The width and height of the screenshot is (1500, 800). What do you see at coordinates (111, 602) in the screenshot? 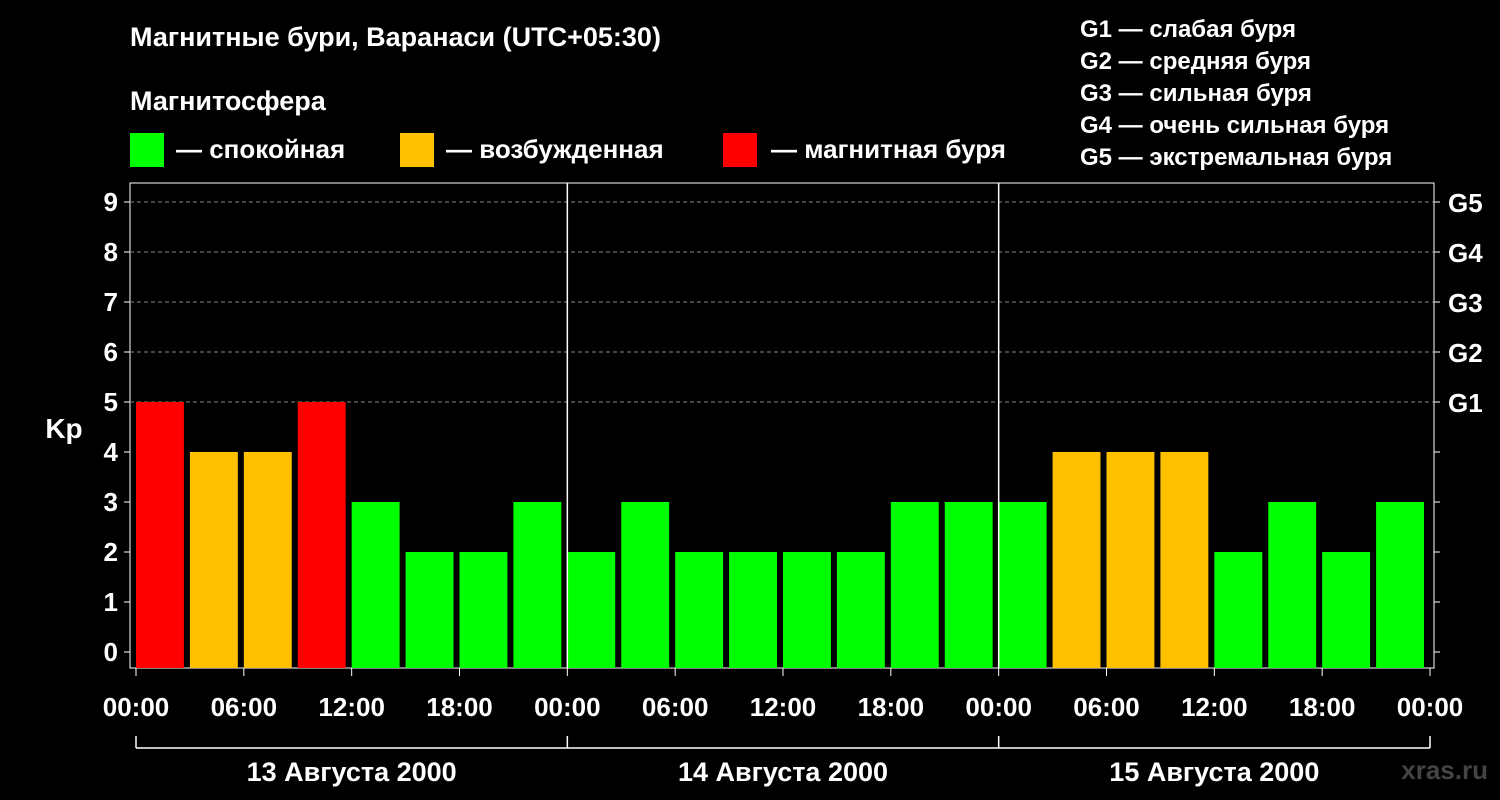
I see `y-tick-label: 1` at bounding box center [111, 602].